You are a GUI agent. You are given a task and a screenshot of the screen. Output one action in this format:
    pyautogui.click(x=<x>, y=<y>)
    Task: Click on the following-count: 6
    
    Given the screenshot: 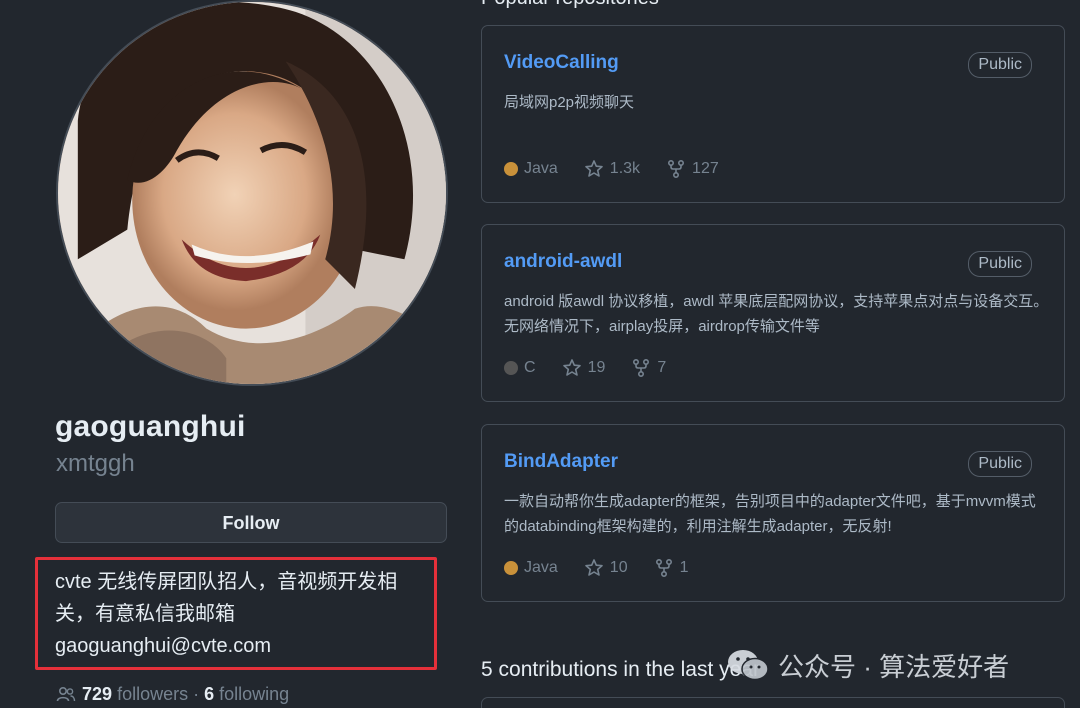 What is the action you would take?
    pyautogui.click(x=209, y=694)
    